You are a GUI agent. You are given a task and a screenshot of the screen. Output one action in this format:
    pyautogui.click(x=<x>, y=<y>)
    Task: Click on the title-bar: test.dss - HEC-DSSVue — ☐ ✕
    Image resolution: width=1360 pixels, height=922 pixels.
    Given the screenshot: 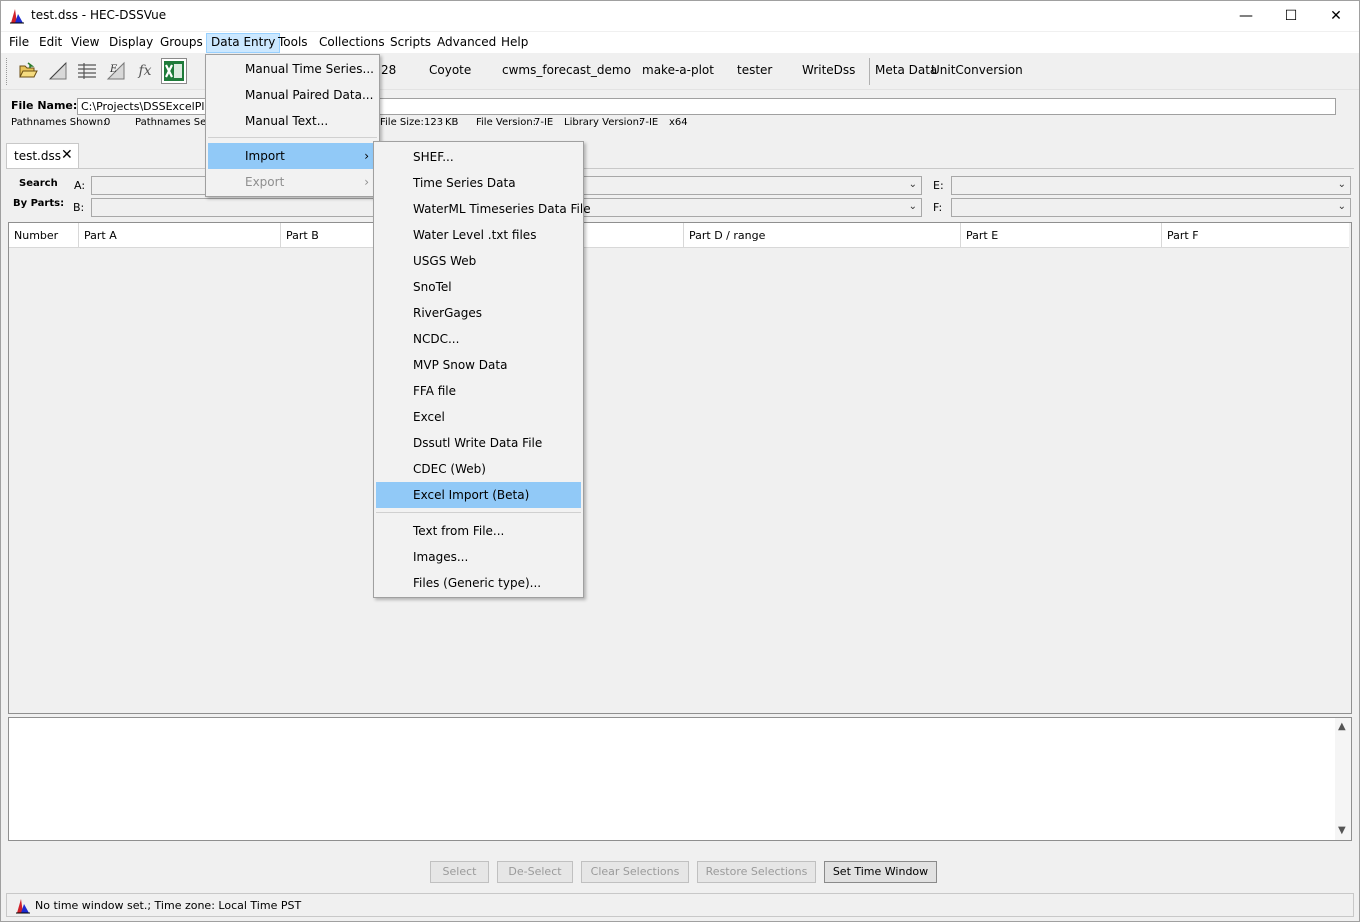 What is the action you would take?
    pyautogui.click(x=680, y=16)
    